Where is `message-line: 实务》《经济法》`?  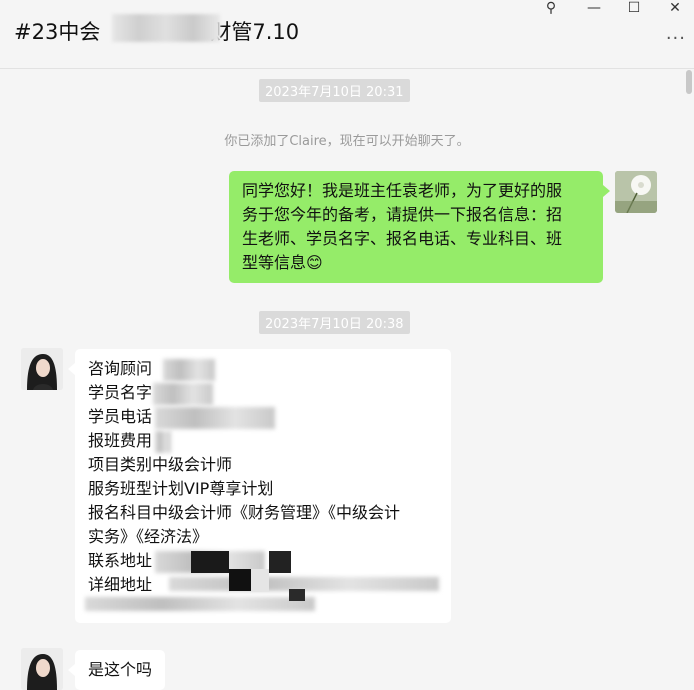
message-line: 实务》《经济法》 is located at coordinates (148, 536).